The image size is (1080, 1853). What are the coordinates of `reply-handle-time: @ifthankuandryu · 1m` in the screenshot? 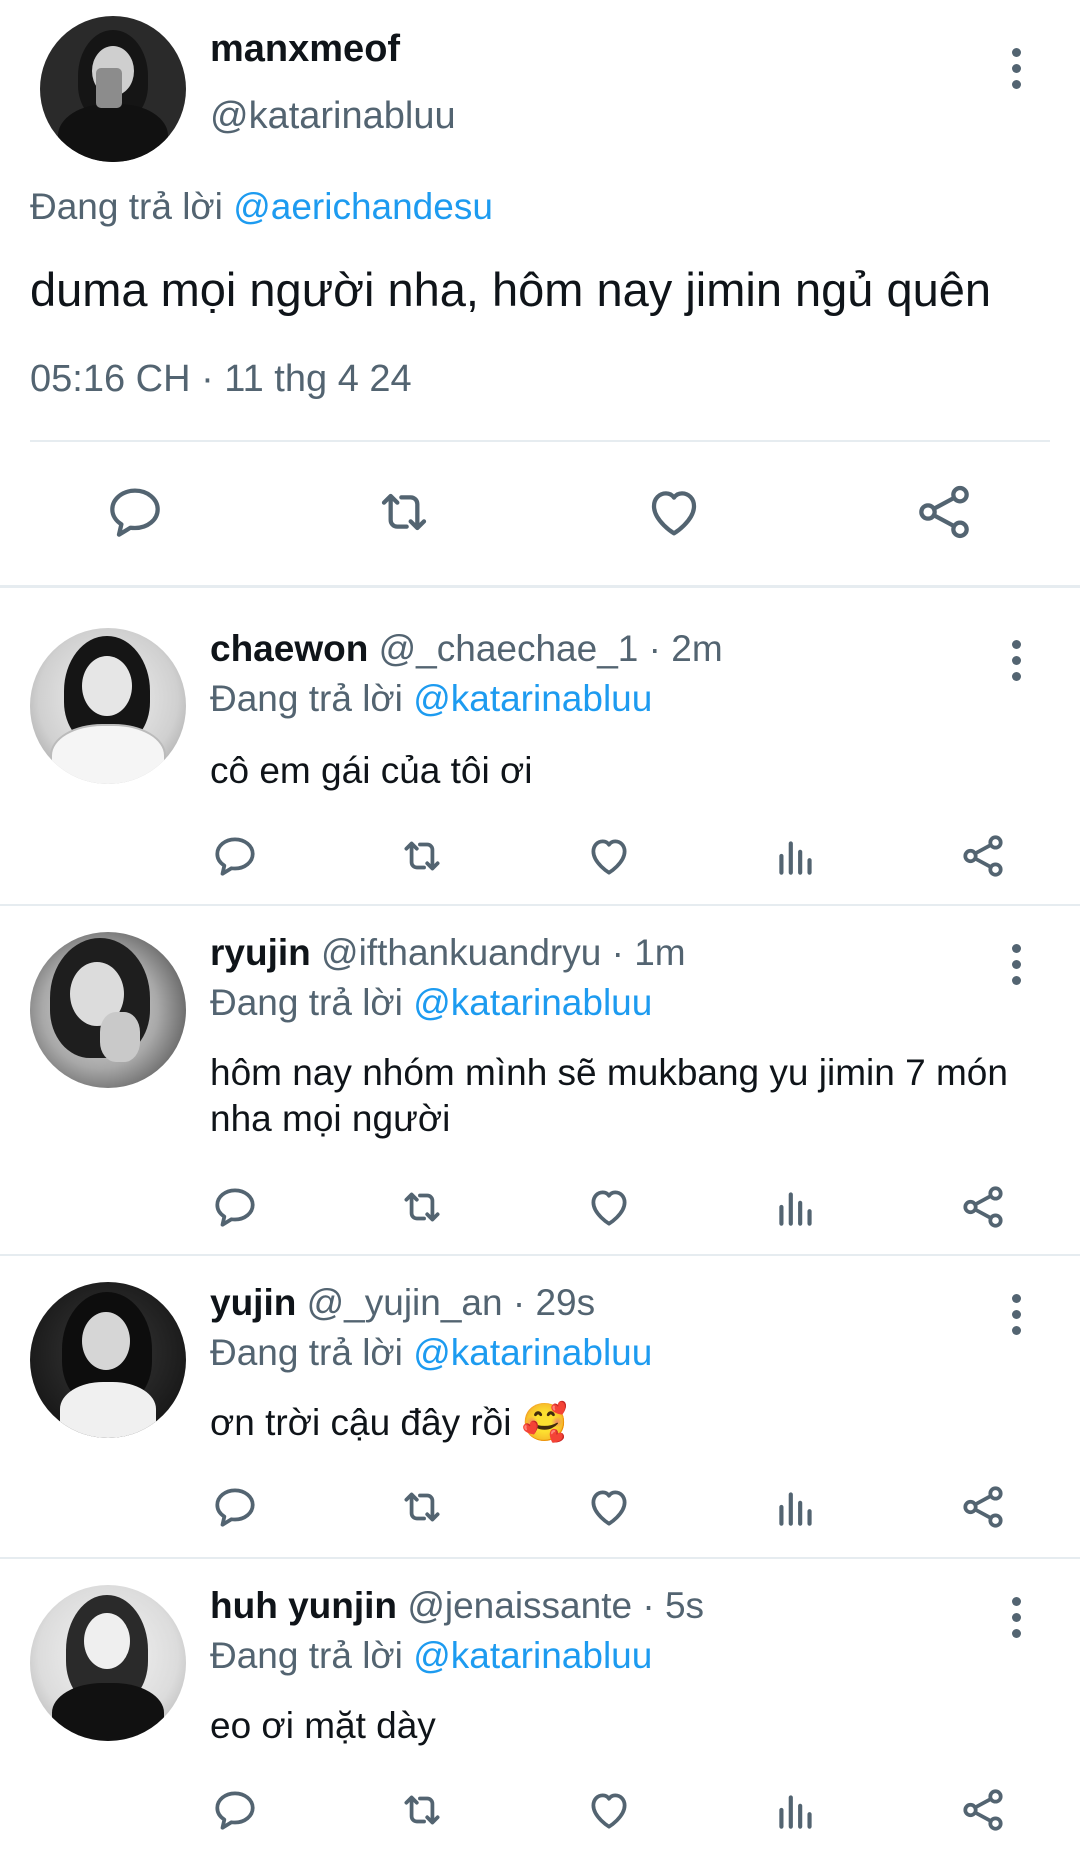 It's located at (503, 952).